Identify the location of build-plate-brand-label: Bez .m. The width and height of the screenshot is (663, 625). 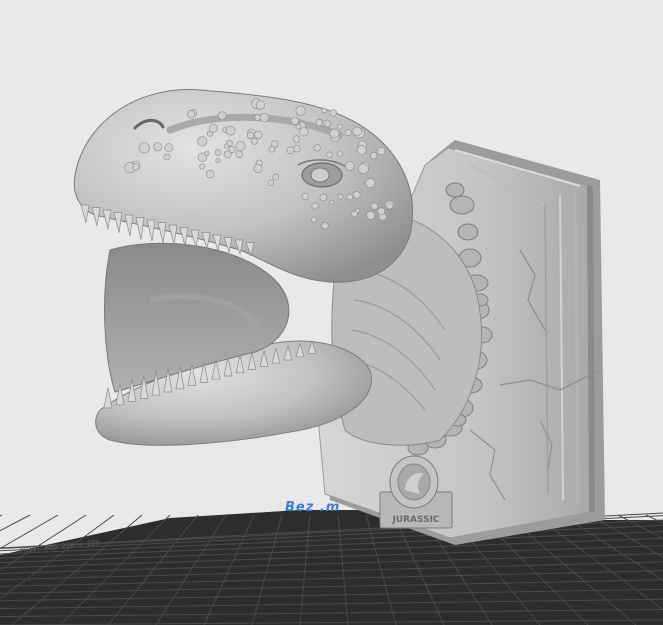
(312, 507).